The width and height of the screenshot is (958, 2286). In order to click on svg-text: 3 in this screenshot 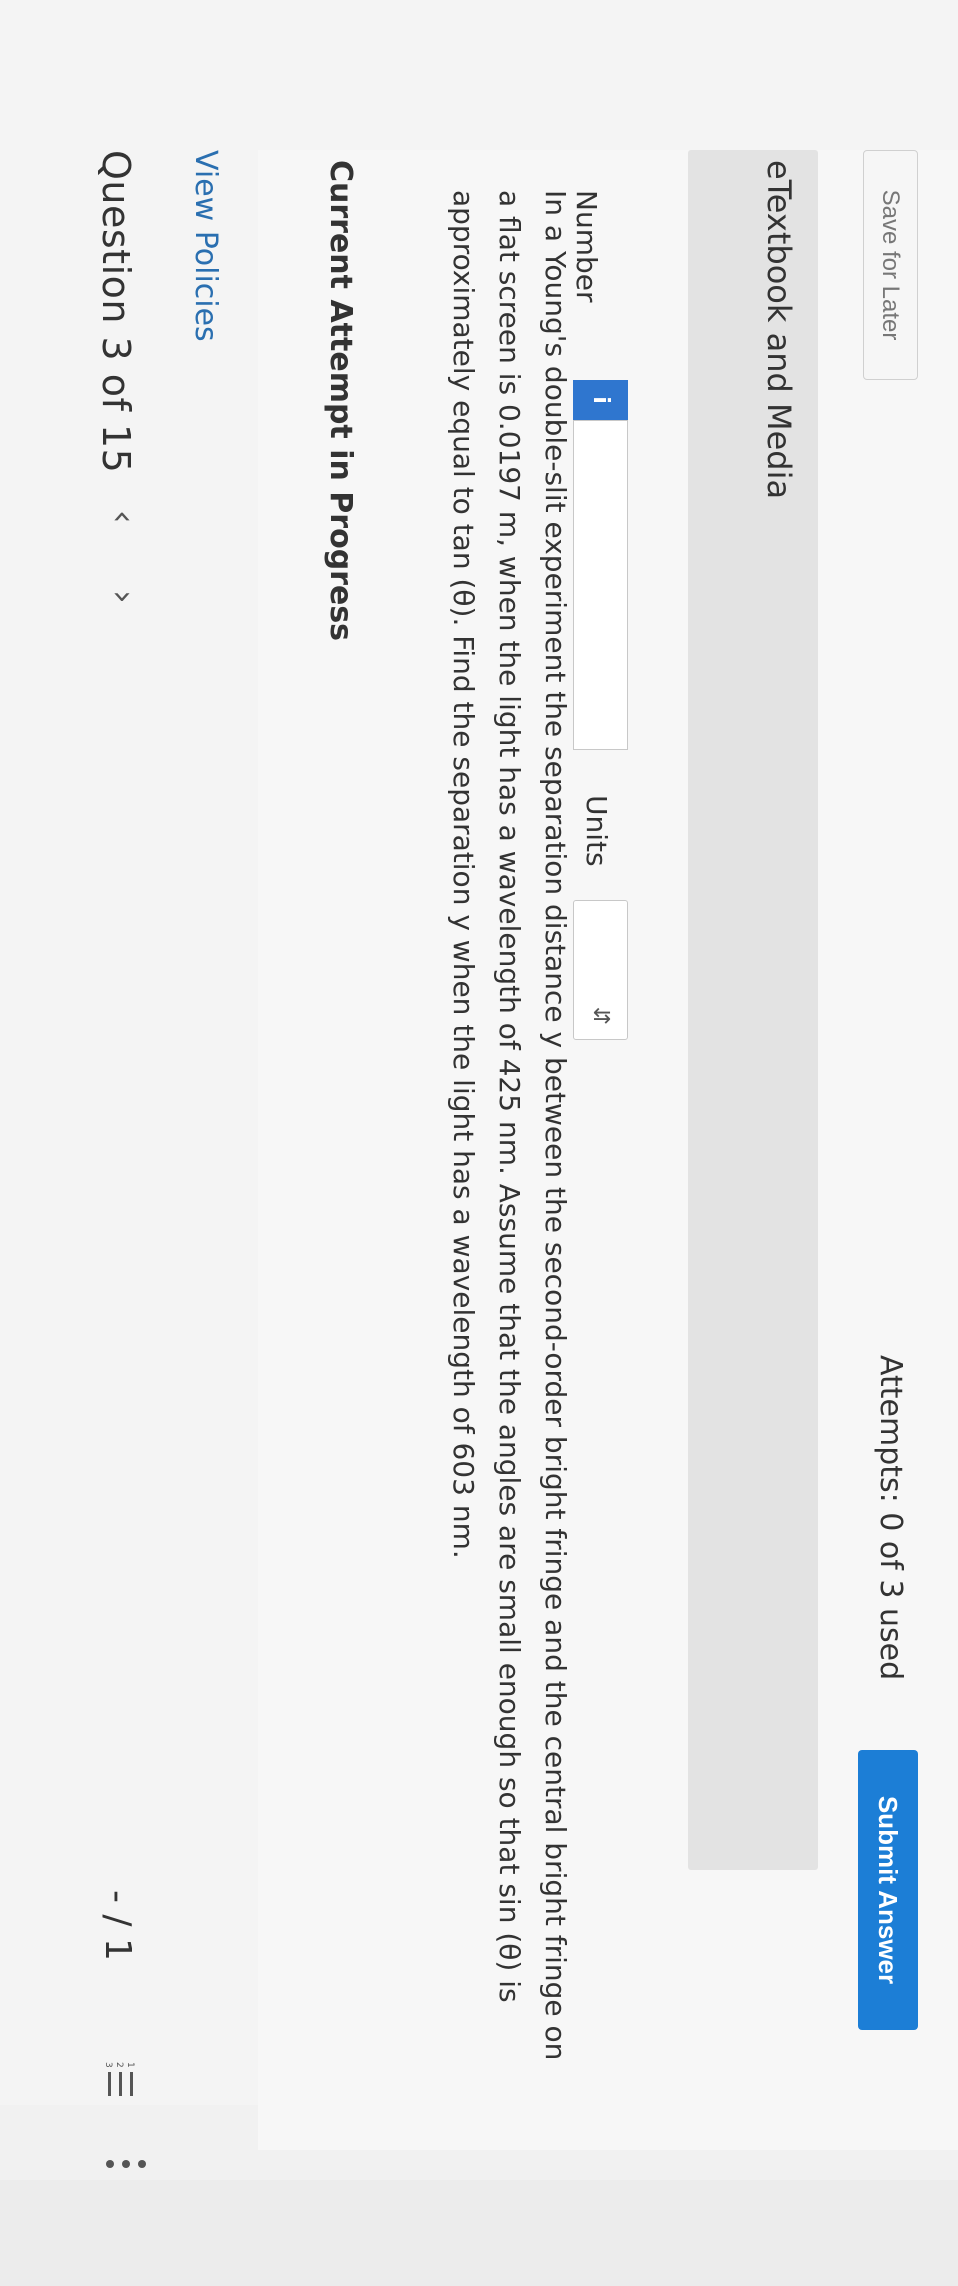, I will do `click(108, 2065)`.